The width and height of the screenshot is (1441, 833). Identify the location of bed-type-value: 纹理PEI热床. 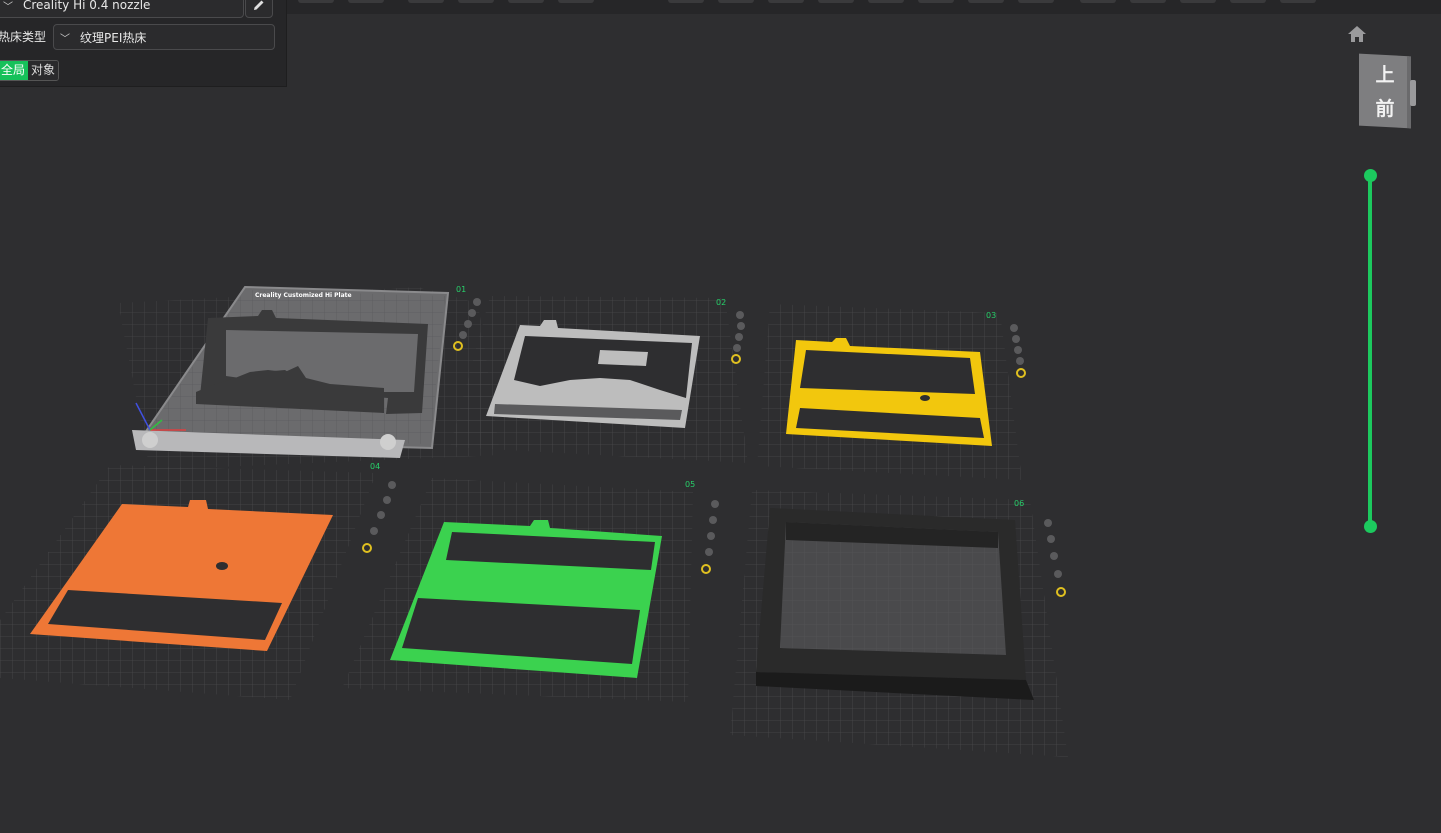
(113, 37).